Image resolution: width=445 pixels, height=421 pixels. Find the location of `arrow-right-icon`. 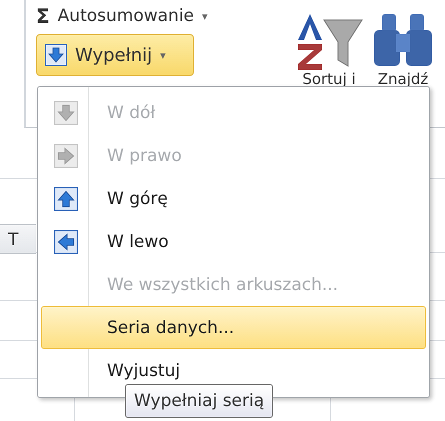

arrow-right-icon is located at coordinates (66, 156).